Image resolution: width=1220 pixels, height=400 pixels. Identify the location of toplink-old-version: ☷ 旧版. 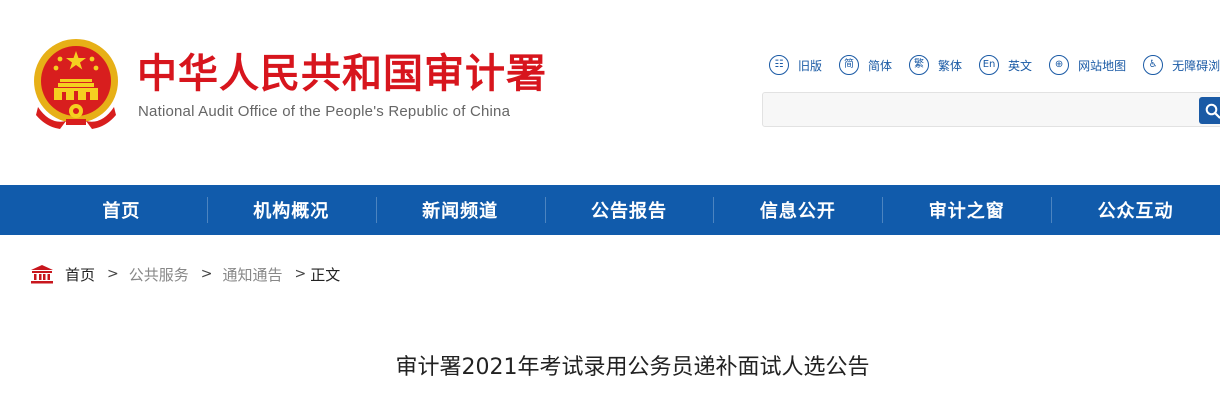
(795, 65).